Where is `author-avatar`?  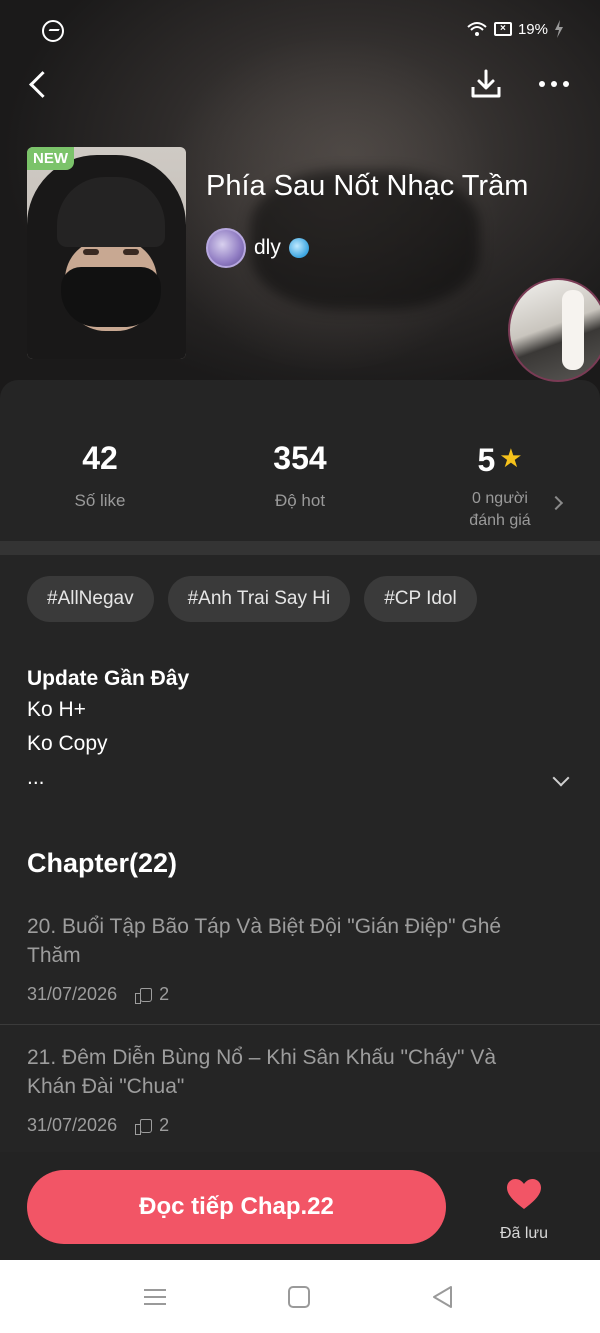
author-avatar is located at coordinates (226, 248).